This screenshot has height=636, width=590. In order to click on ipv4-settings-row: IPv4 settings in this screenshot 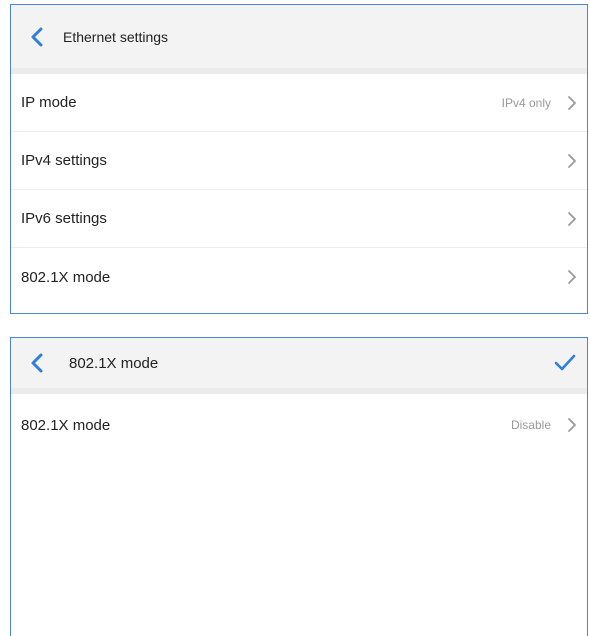, I will do `click(299, 161)`.